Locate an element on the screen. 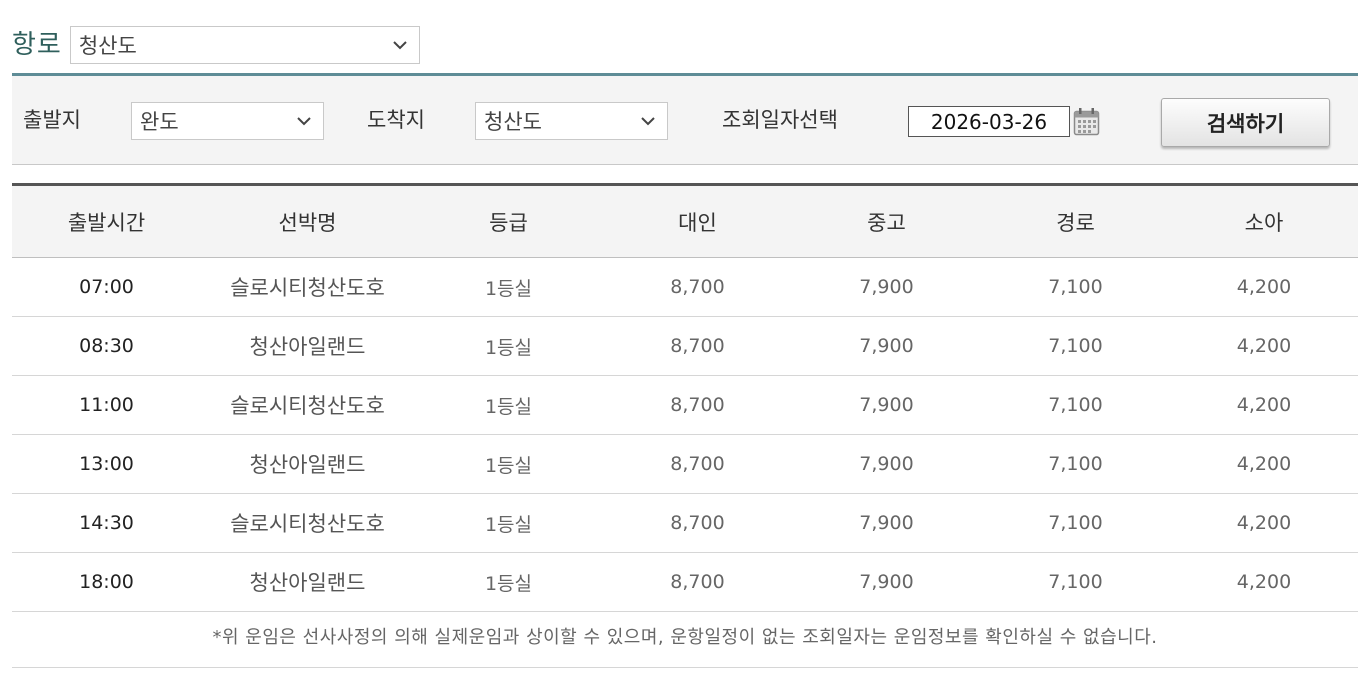 The height and width of the screenshot is (678, 1370). table-row: 18:00 청산아일랜드 1등실 8,700 7,900 7,100 4,200 is located at coordinates (685, 582).